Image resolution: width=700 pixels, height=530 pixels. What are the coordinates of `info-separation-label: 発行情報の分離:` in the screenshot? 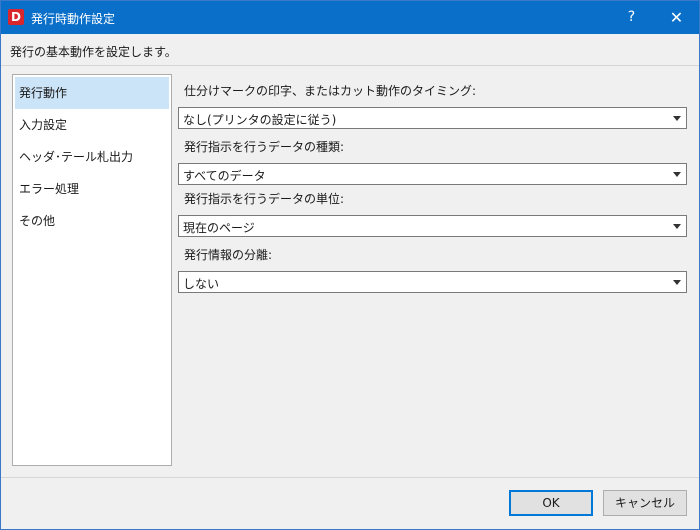 It's located at (228, 255).